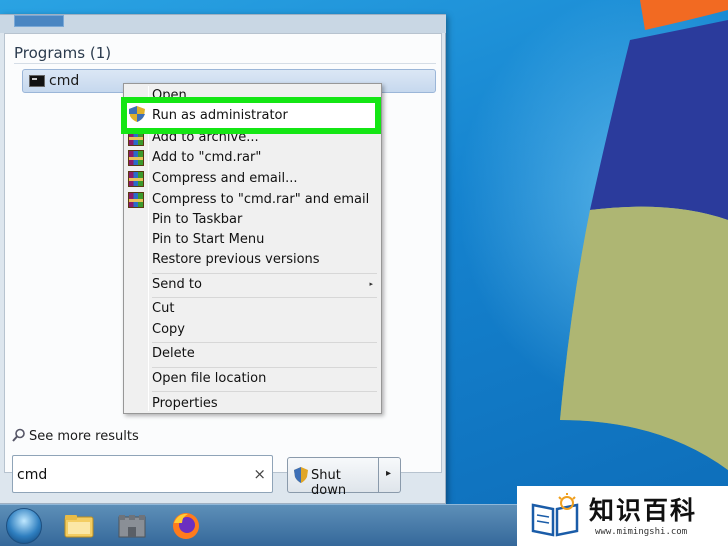 This screenshot has height=546, width=728. What do you see at coordinates (168, 329) in the screenshot?
I see `menu-item-label: Copy` at bounding box center [168, 329].